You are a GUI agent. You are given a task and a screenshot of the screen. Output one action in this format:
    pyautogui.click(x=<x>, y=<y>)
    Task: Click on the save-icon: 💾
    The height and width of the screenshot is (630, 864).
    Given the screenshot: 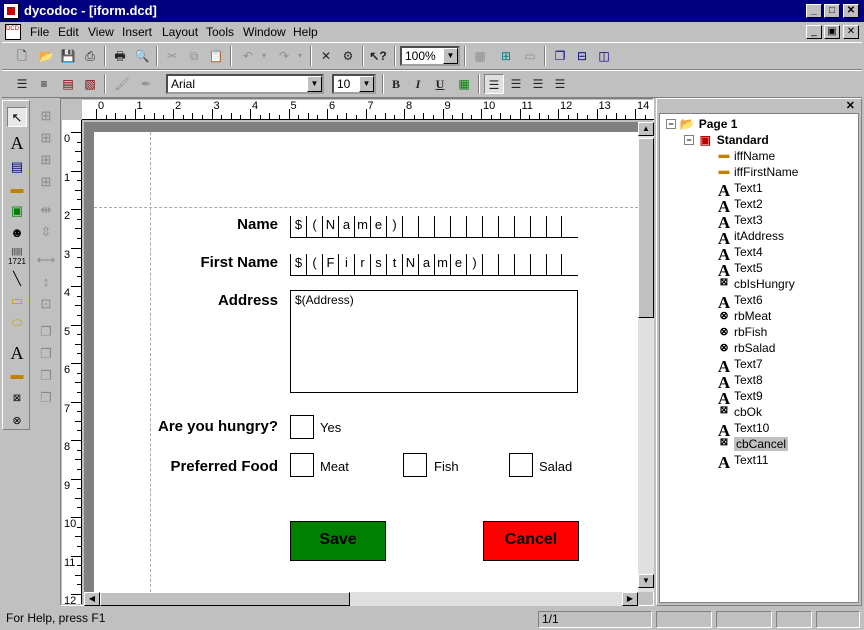 What is the action you would take?
    pyautogui.click(x=68, y=56)
    